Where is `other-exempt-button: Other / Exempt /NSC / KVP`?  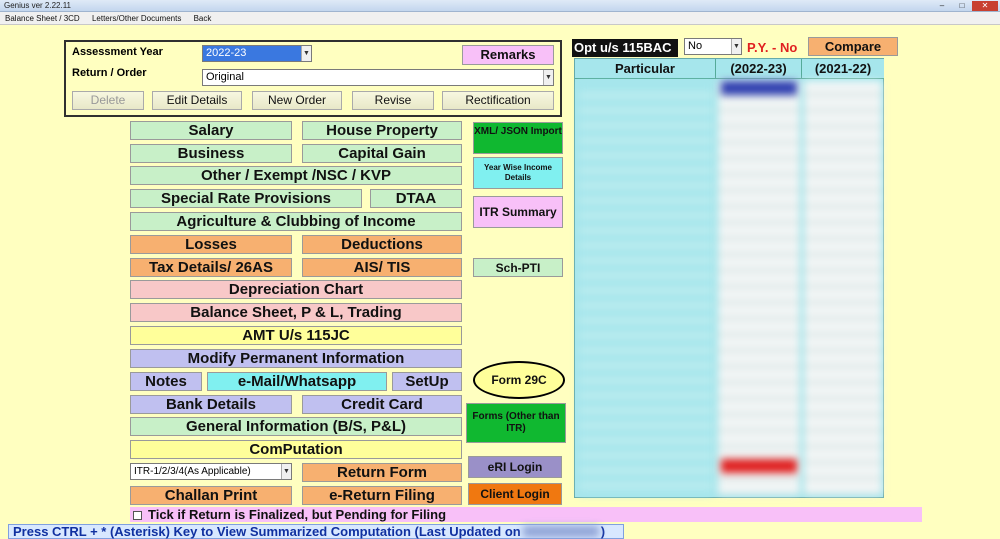 other-exempt-button: Other / Exempt /NSC / KVP is located at coordinates (296, 175).